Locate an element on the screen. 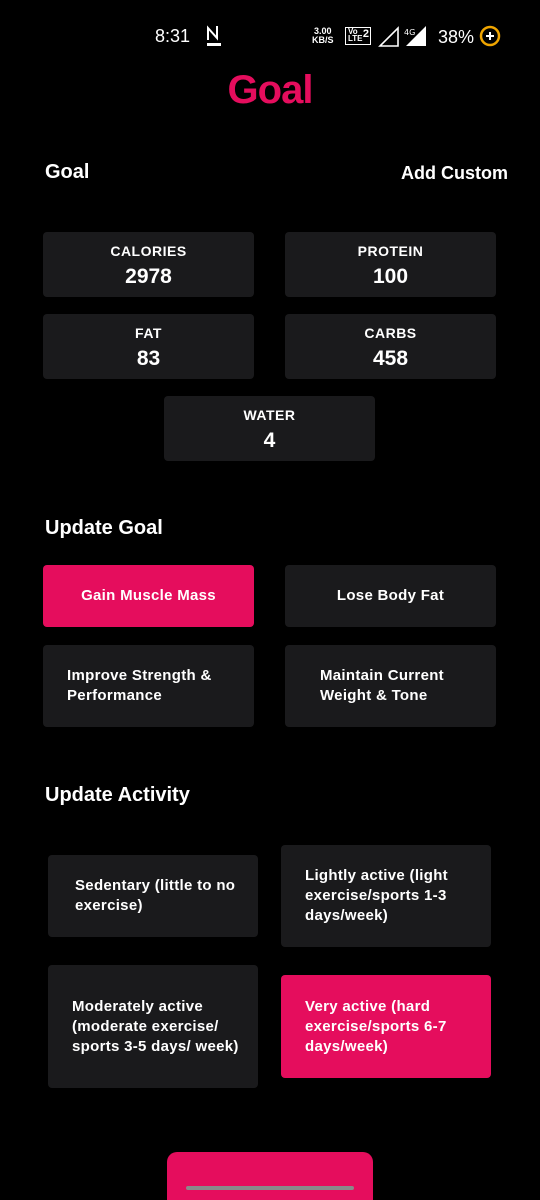 Image resolution: width=540 pixels, height=1200 pixels. goal-maintain-weight-button: Maintain Current Weight & Tone is located at coordinates (390, 686).